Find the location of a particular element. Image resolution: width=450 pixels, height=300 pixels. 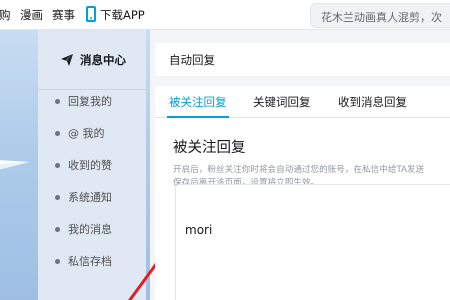

sidebar-item-likes: 收到的赞 is located at coordinates (92, 165).